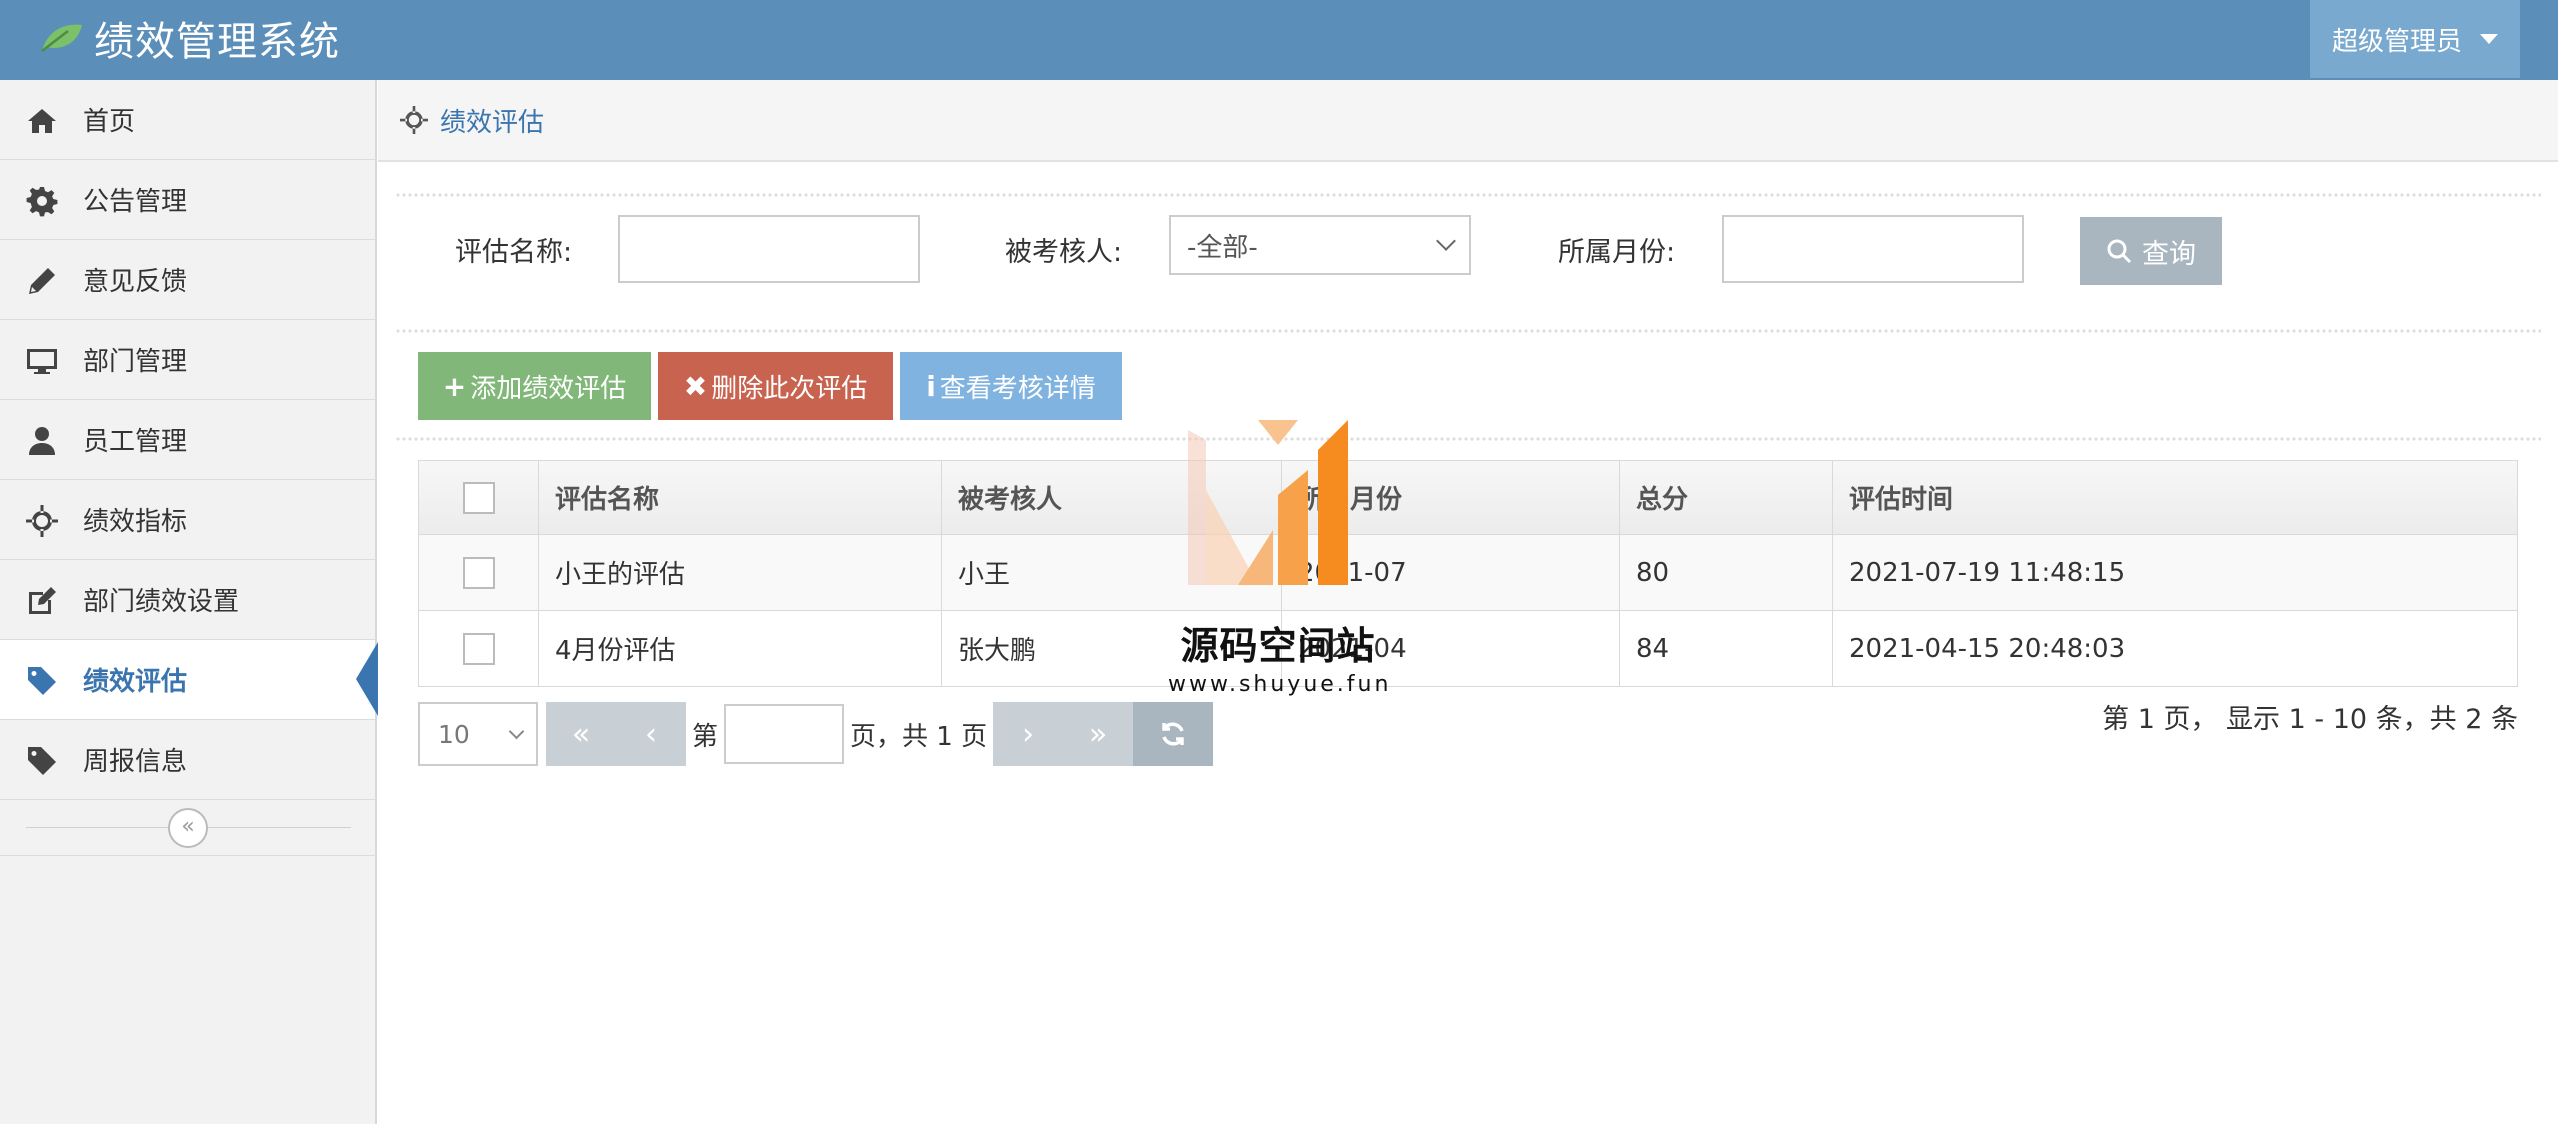 The height and width of the screenshot is (1124, 2558). What do you see at coordinates (2310, 719) in the screenshot?
I see `pagination-info: 第 1 页， 显示 1 - 10 条，共 2 条` at bounding box center [2310, 719].